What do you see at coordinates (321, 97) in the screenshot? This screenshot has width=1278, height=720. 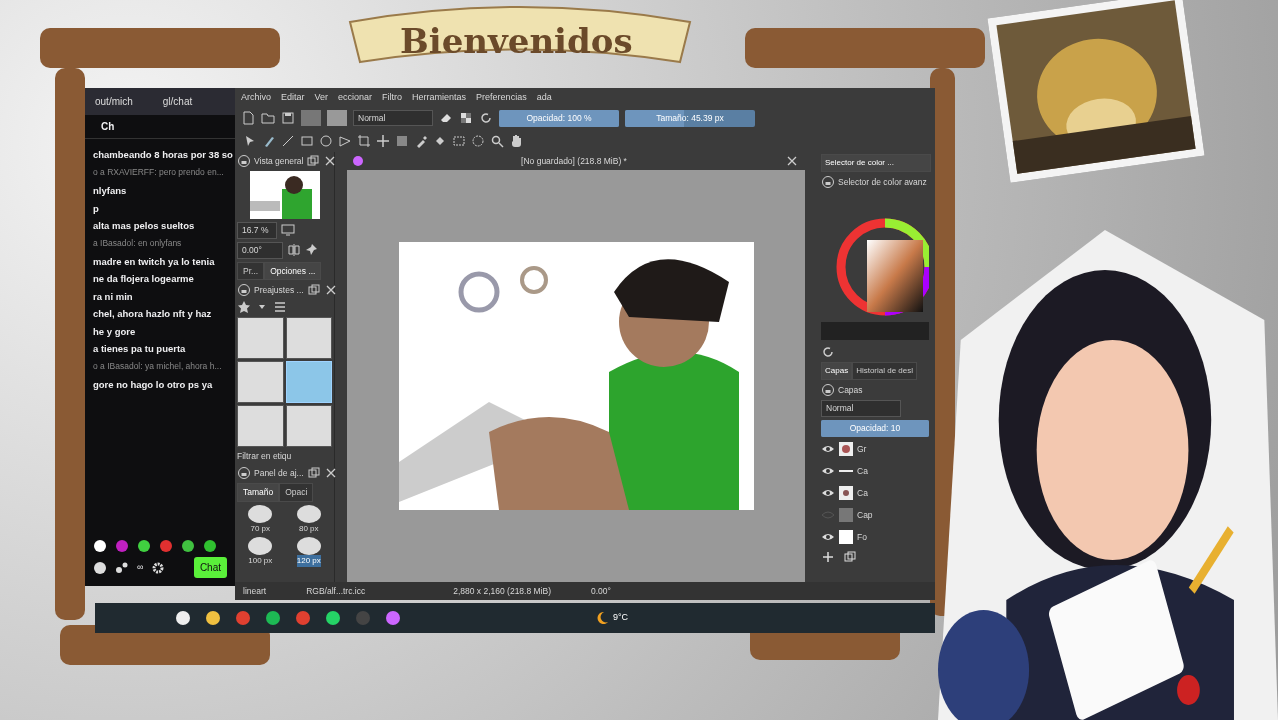 I see `menu-item: Ver` at bounding box center [321, 97].